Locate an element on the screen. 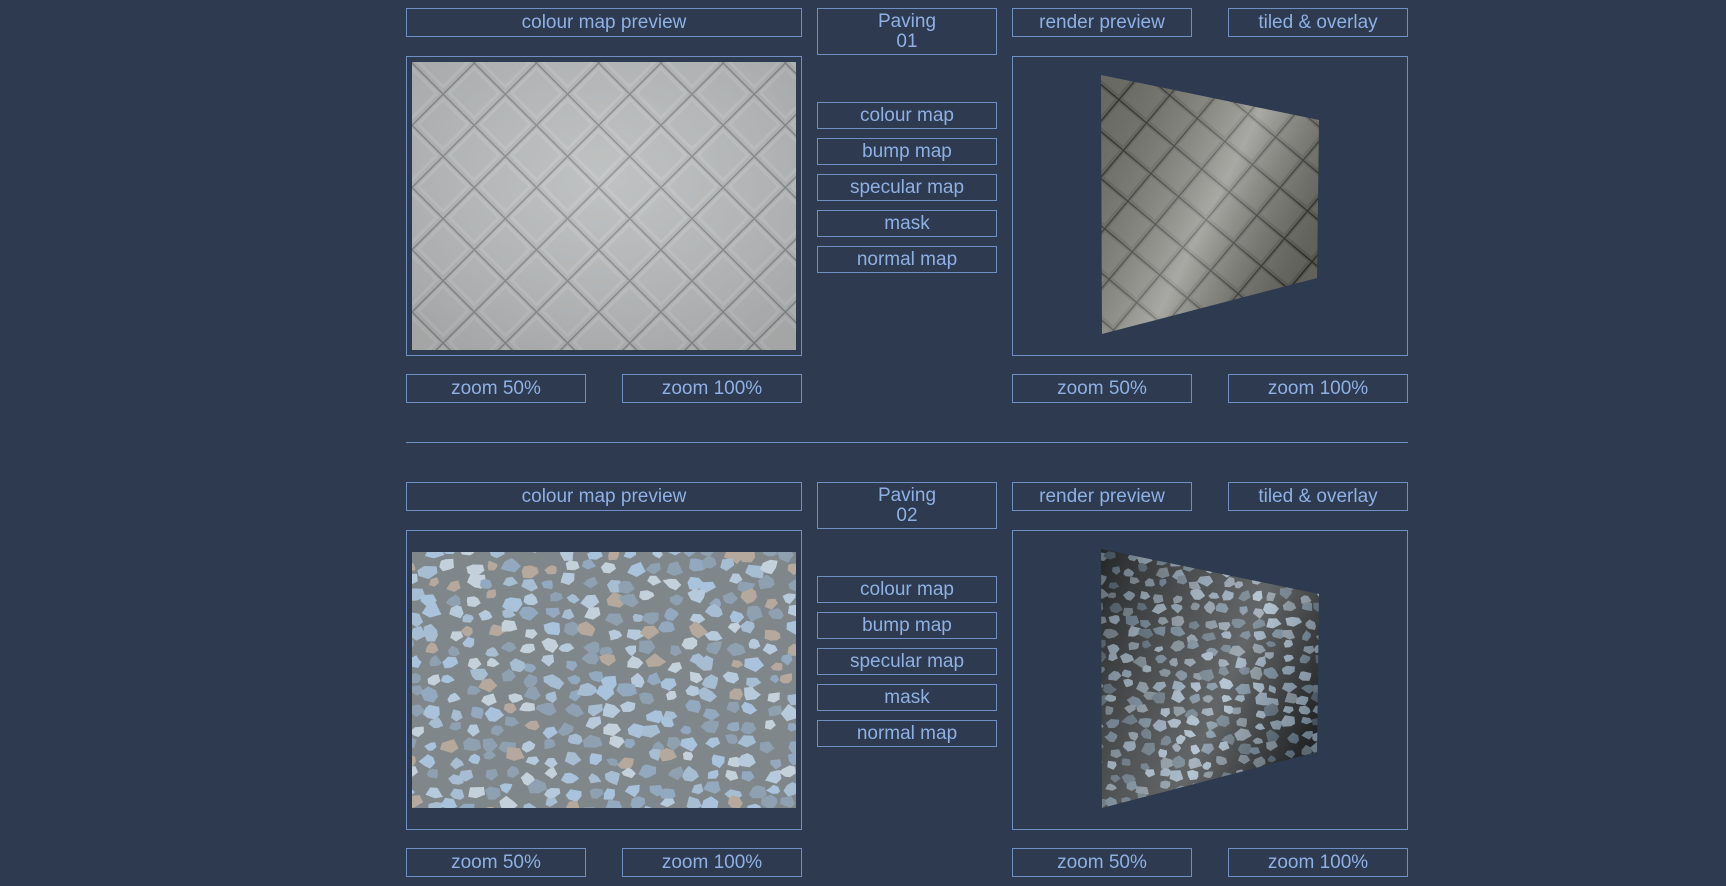  material-title-line2: 02 is located at coordinates (907, 515).